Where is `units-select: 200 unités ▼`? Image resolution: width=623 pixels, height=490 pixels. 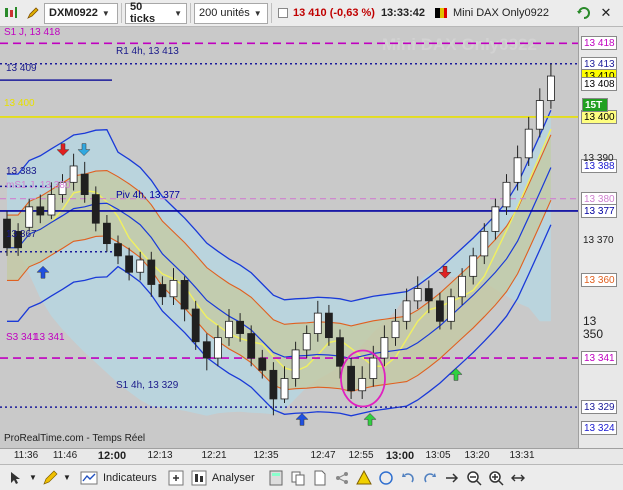
units-select: 200 unités ▼ is located at coordinates (231, 13).